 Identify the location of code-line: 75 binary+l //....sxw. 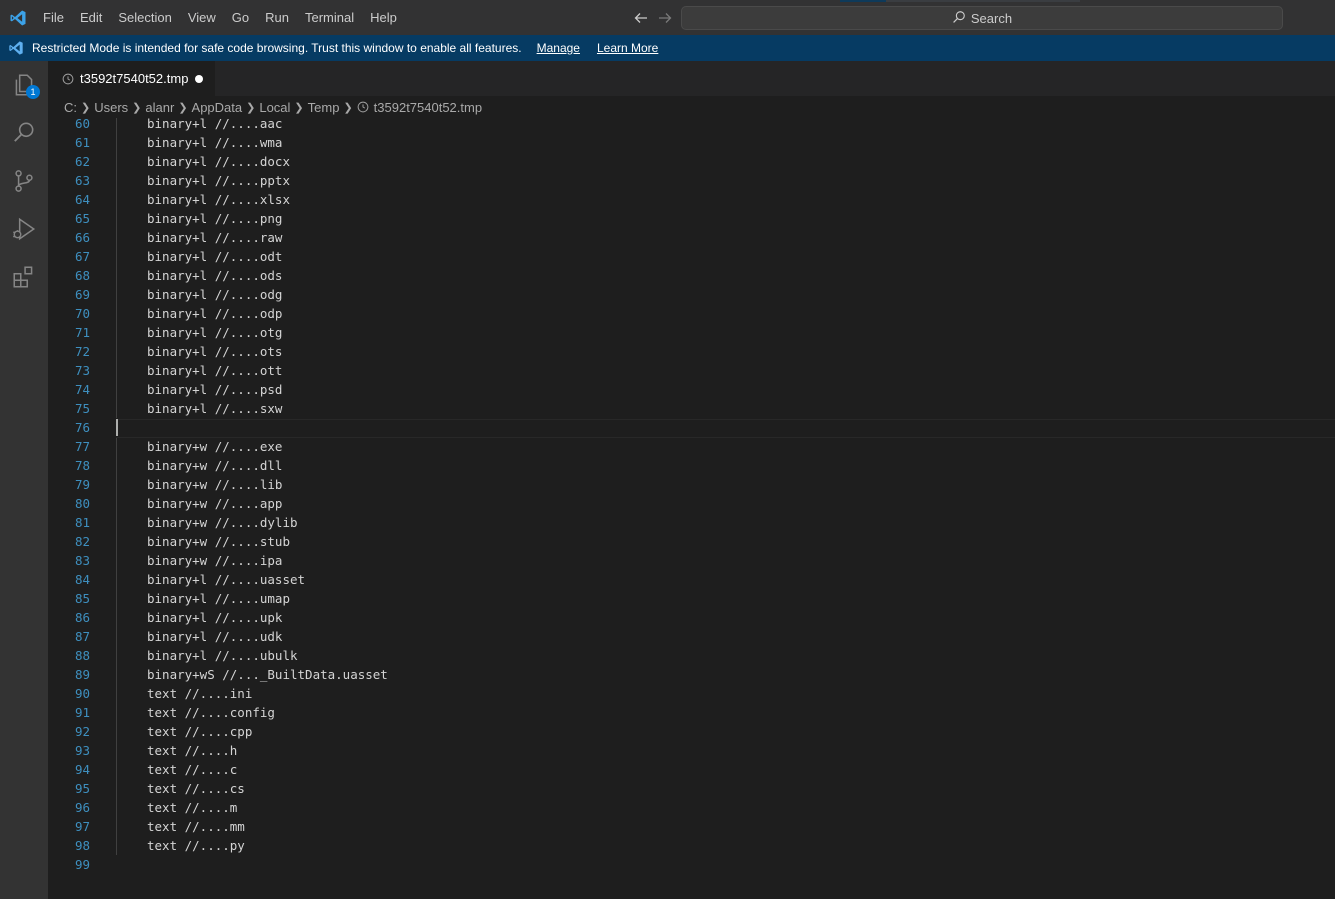
(691, 408).